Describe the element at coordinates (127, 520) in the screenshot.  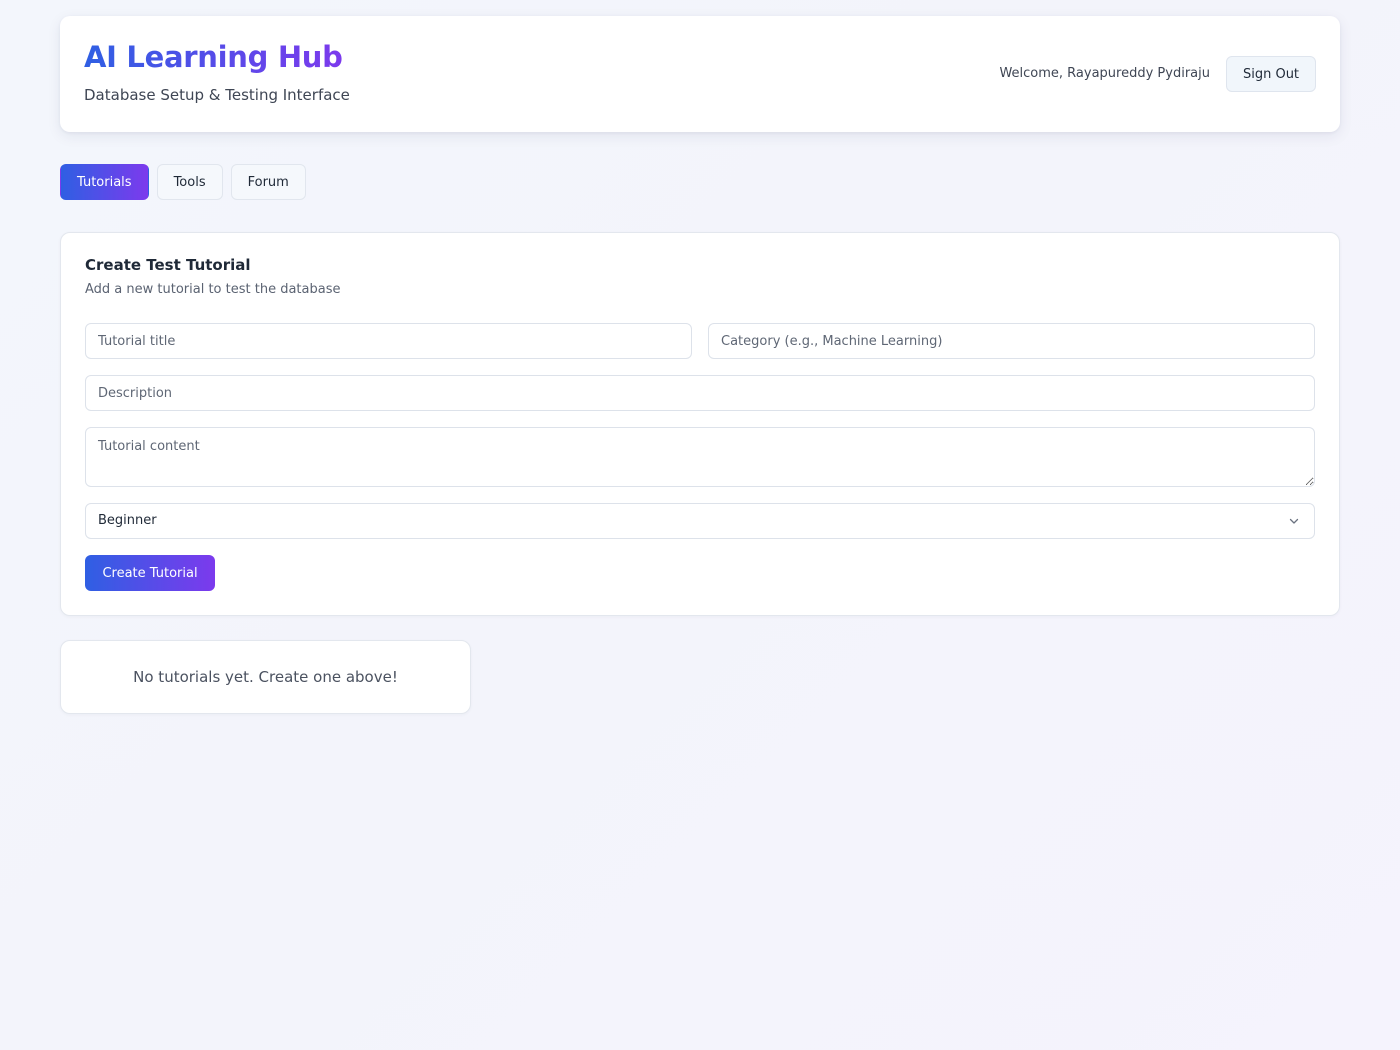
I see `difficulty-select-value: Beginner` at that location.